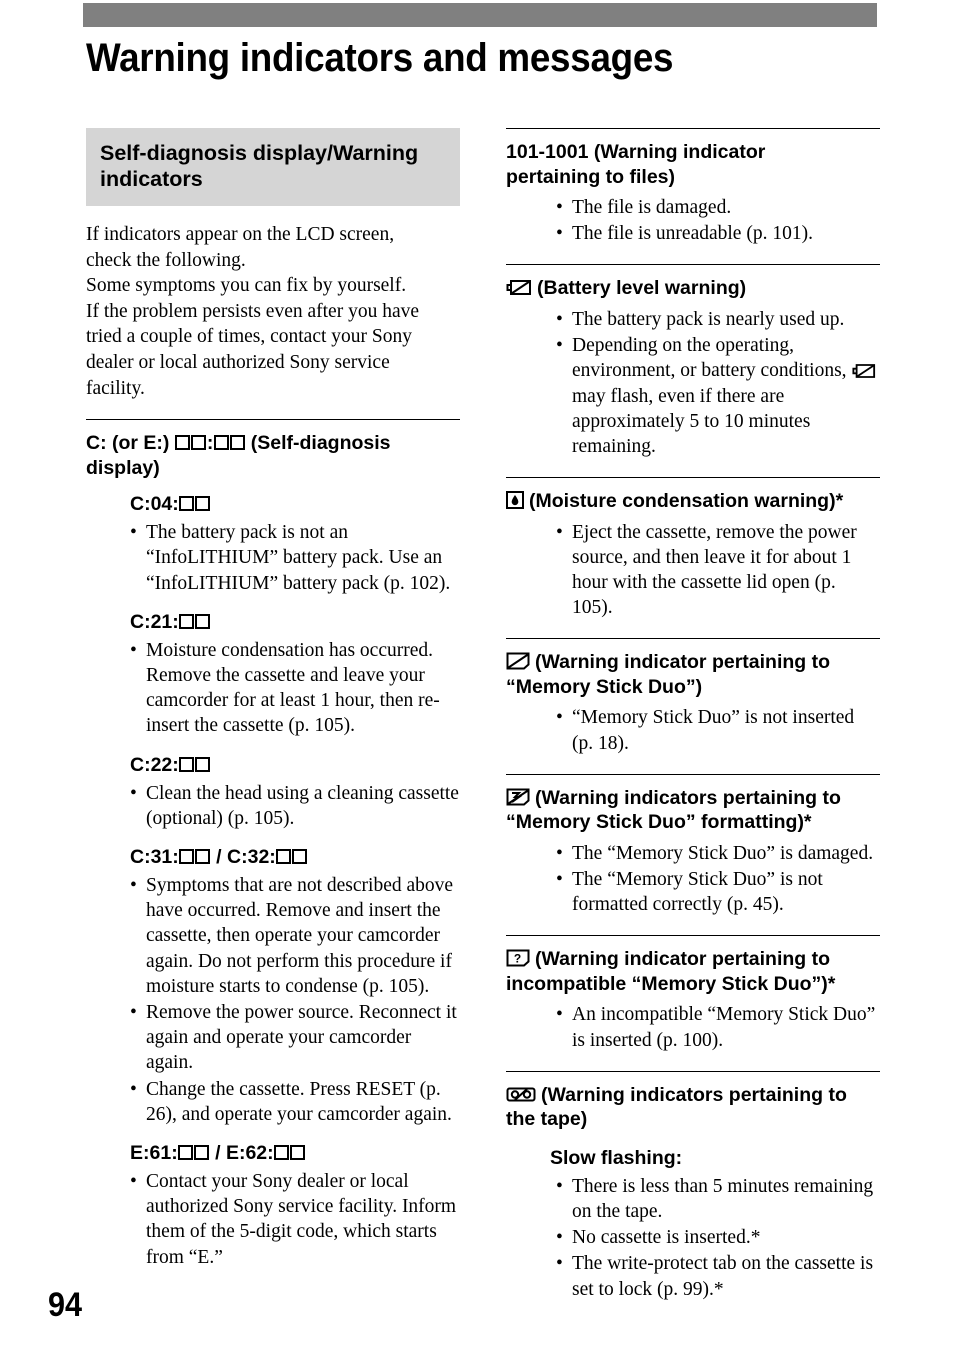 This screenshot has height=1357, width=954. I want to click on sub-heading-slow-flashing: Slow flashing:, so click(616, 1157).